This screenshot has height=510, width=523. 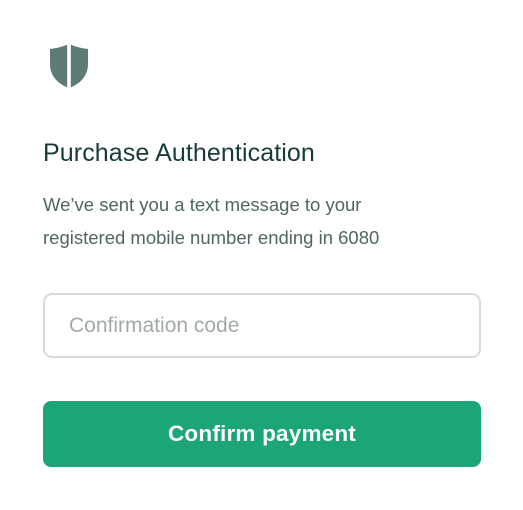 What do you see at coordinates (211, 237) in the screenshot?
I see `auth-message-line-2: registered mobile number ending in 6080` at bounding box center [211, 237].